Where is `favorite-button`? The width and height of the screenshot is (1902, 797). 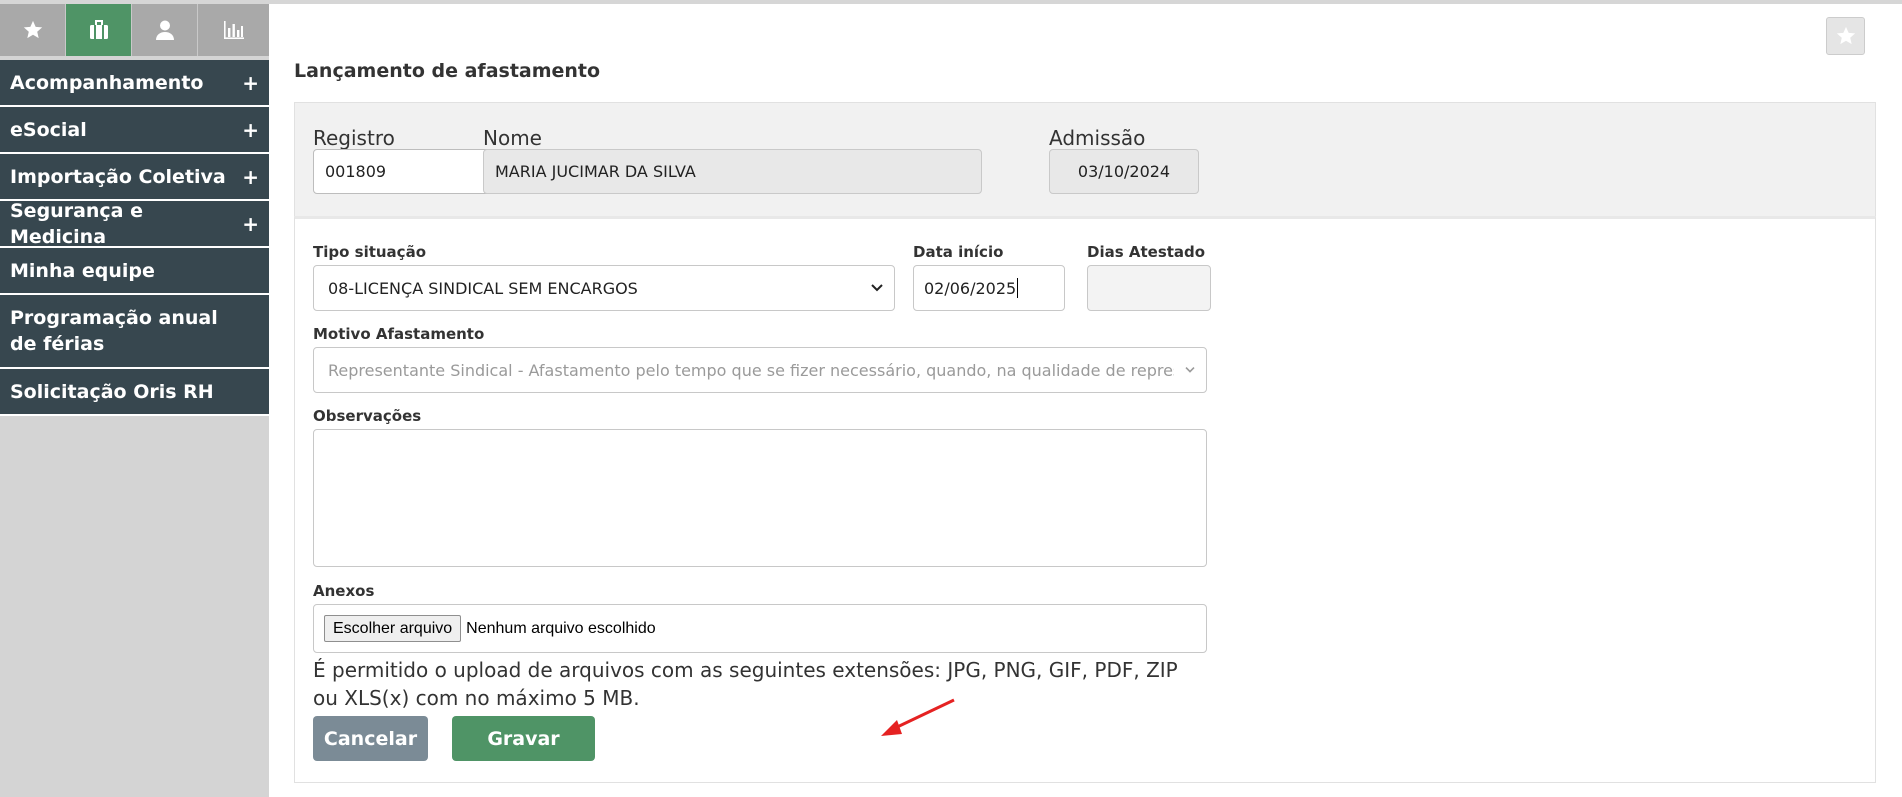 favorite-button is located at coordinates (1845, 36).